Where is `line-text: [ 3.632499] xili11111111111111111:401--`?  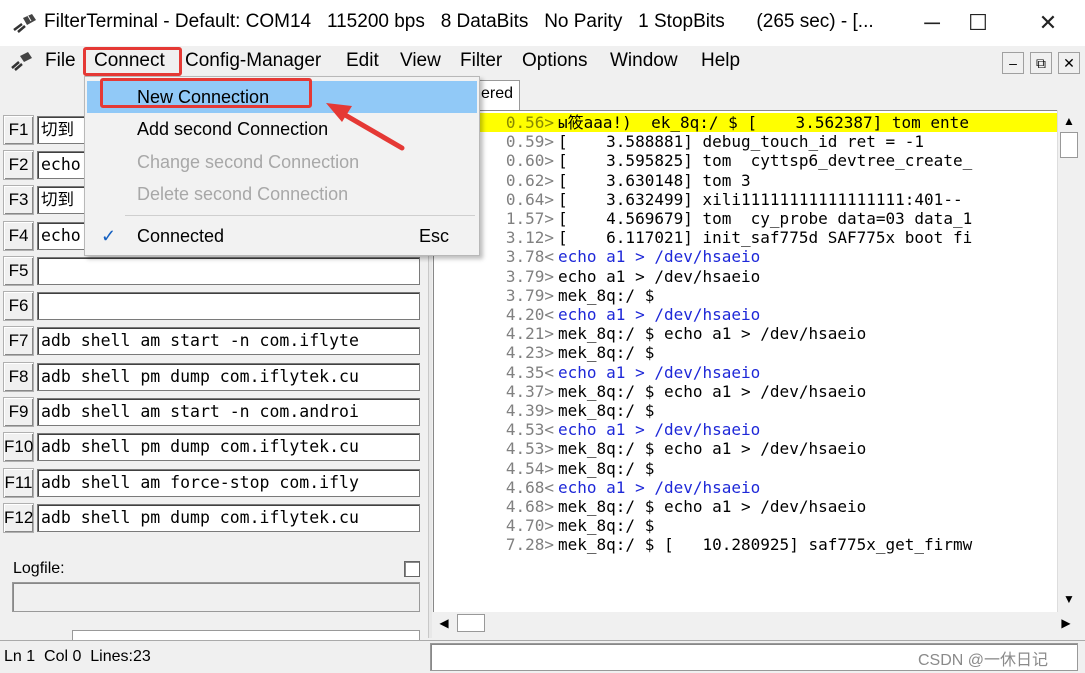 line-text: [ 3.632499] xili11111111111111111:401-- is located at coordinates (760, 199).